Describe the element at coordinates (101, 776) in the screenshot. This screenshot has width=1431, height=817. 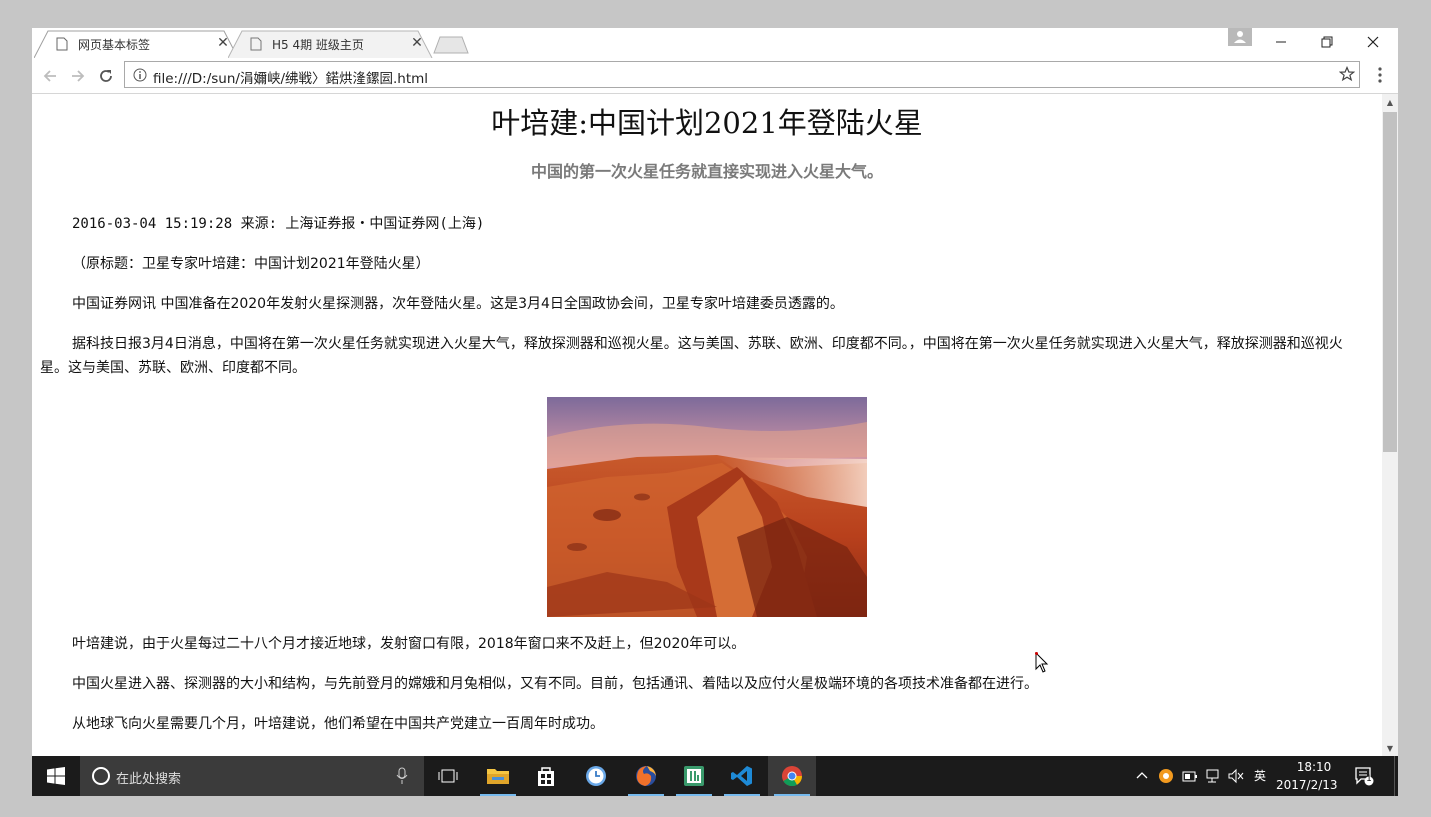
I see `cortana-icon` at that location.